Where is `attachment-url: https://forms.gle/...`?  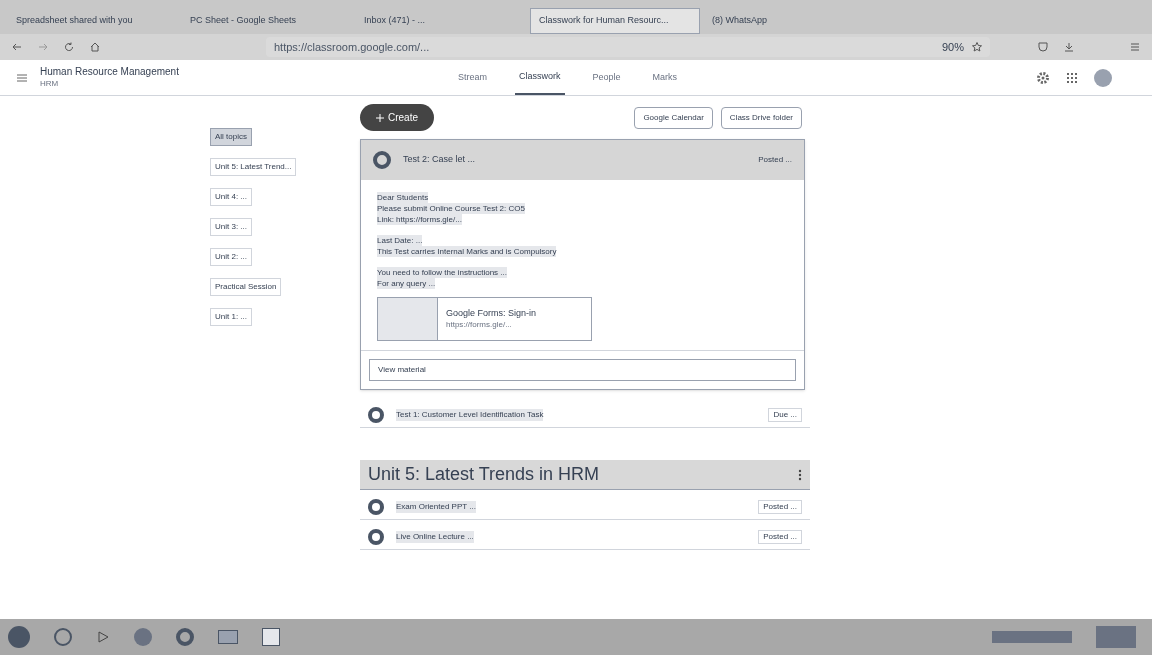 attachment-url: https://forms.gle/... is located at coordinates (479, 324).